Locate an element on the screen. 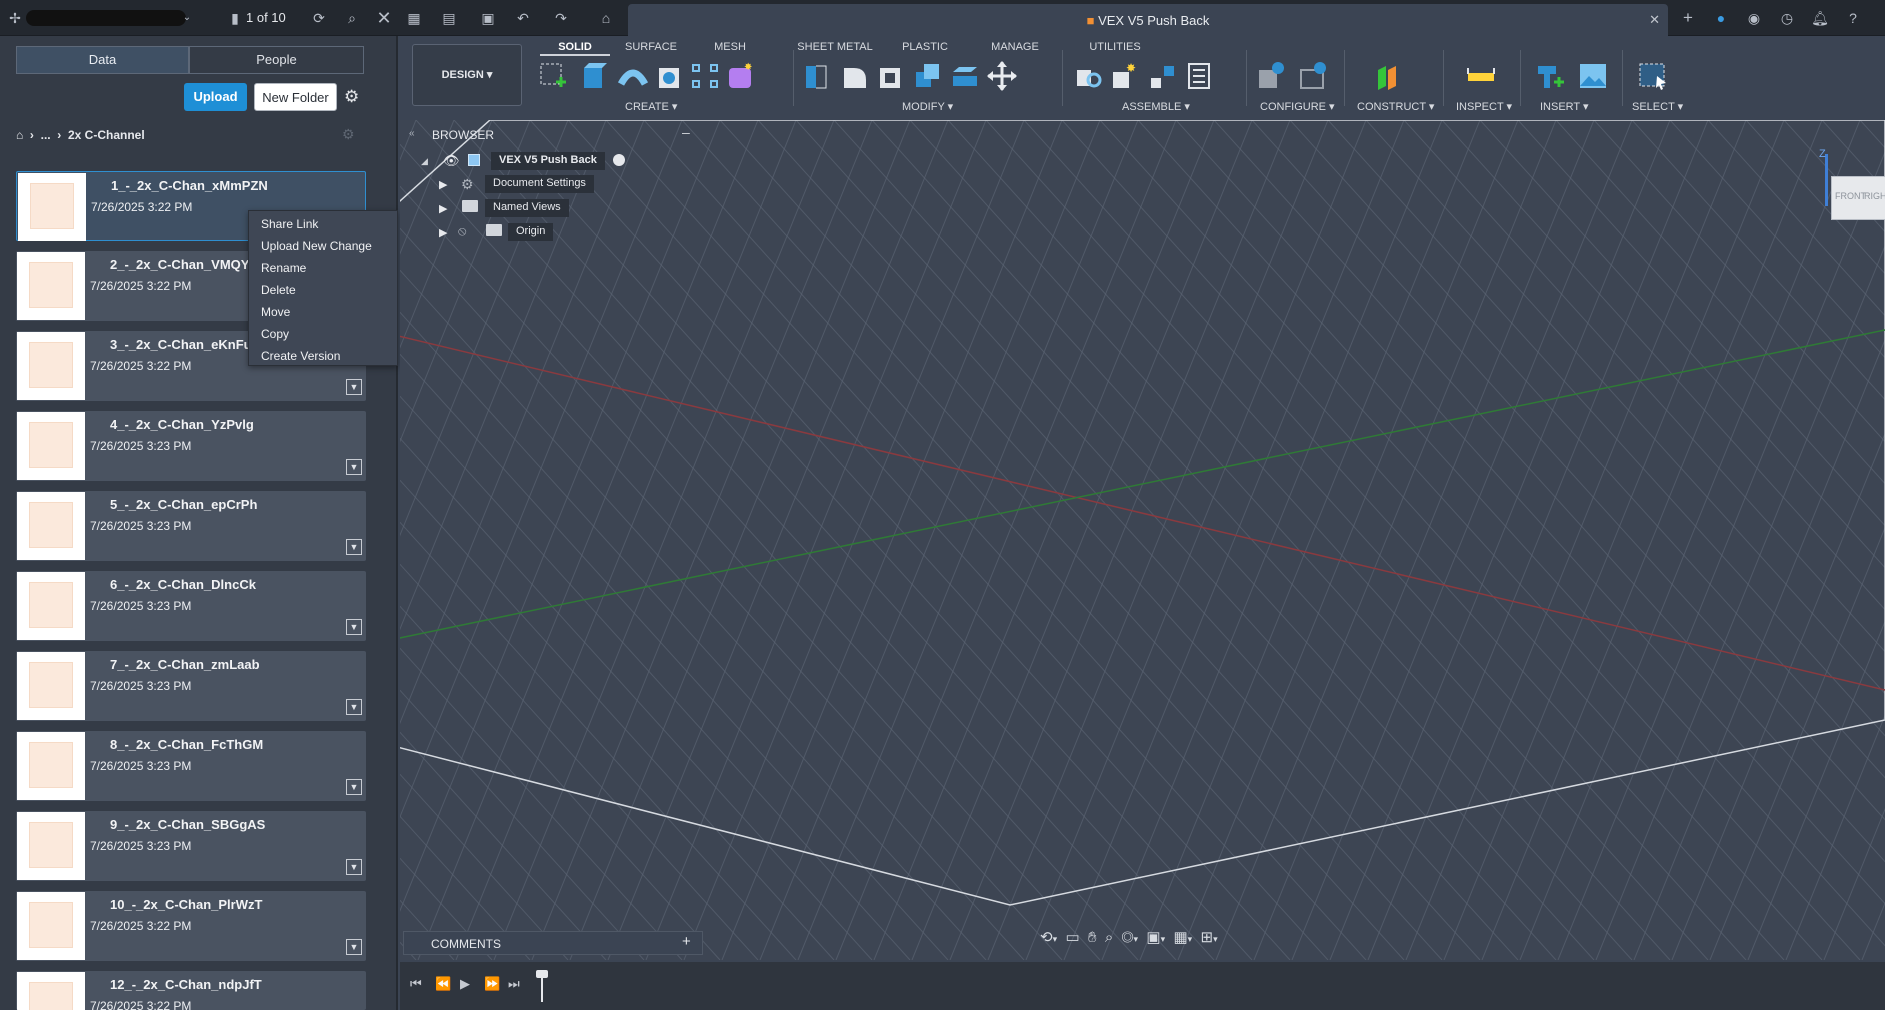  timeline-marker-handle is located at coordinates (542, 974).